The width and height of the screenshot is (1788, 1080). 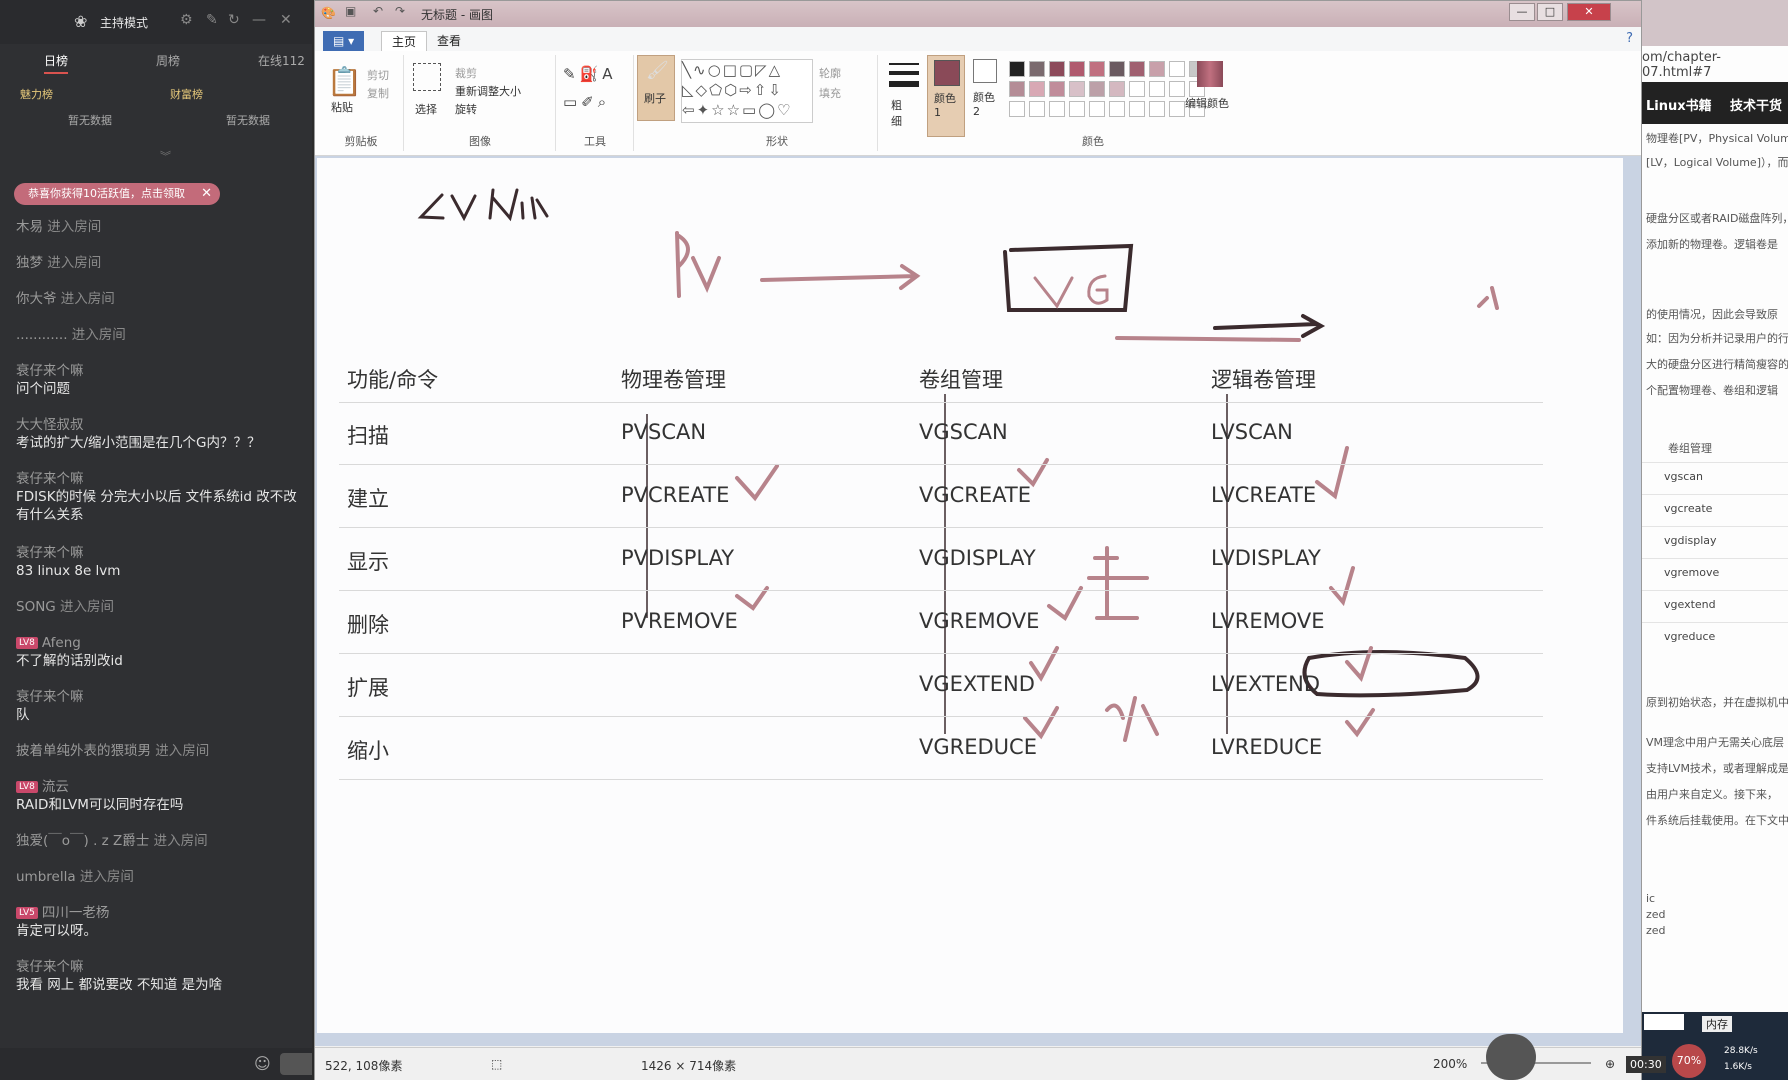 What do you see at coordinates (378, 11) in the screenshot?
I see `undo-icon: ↶` at bounding box center [378, 11].